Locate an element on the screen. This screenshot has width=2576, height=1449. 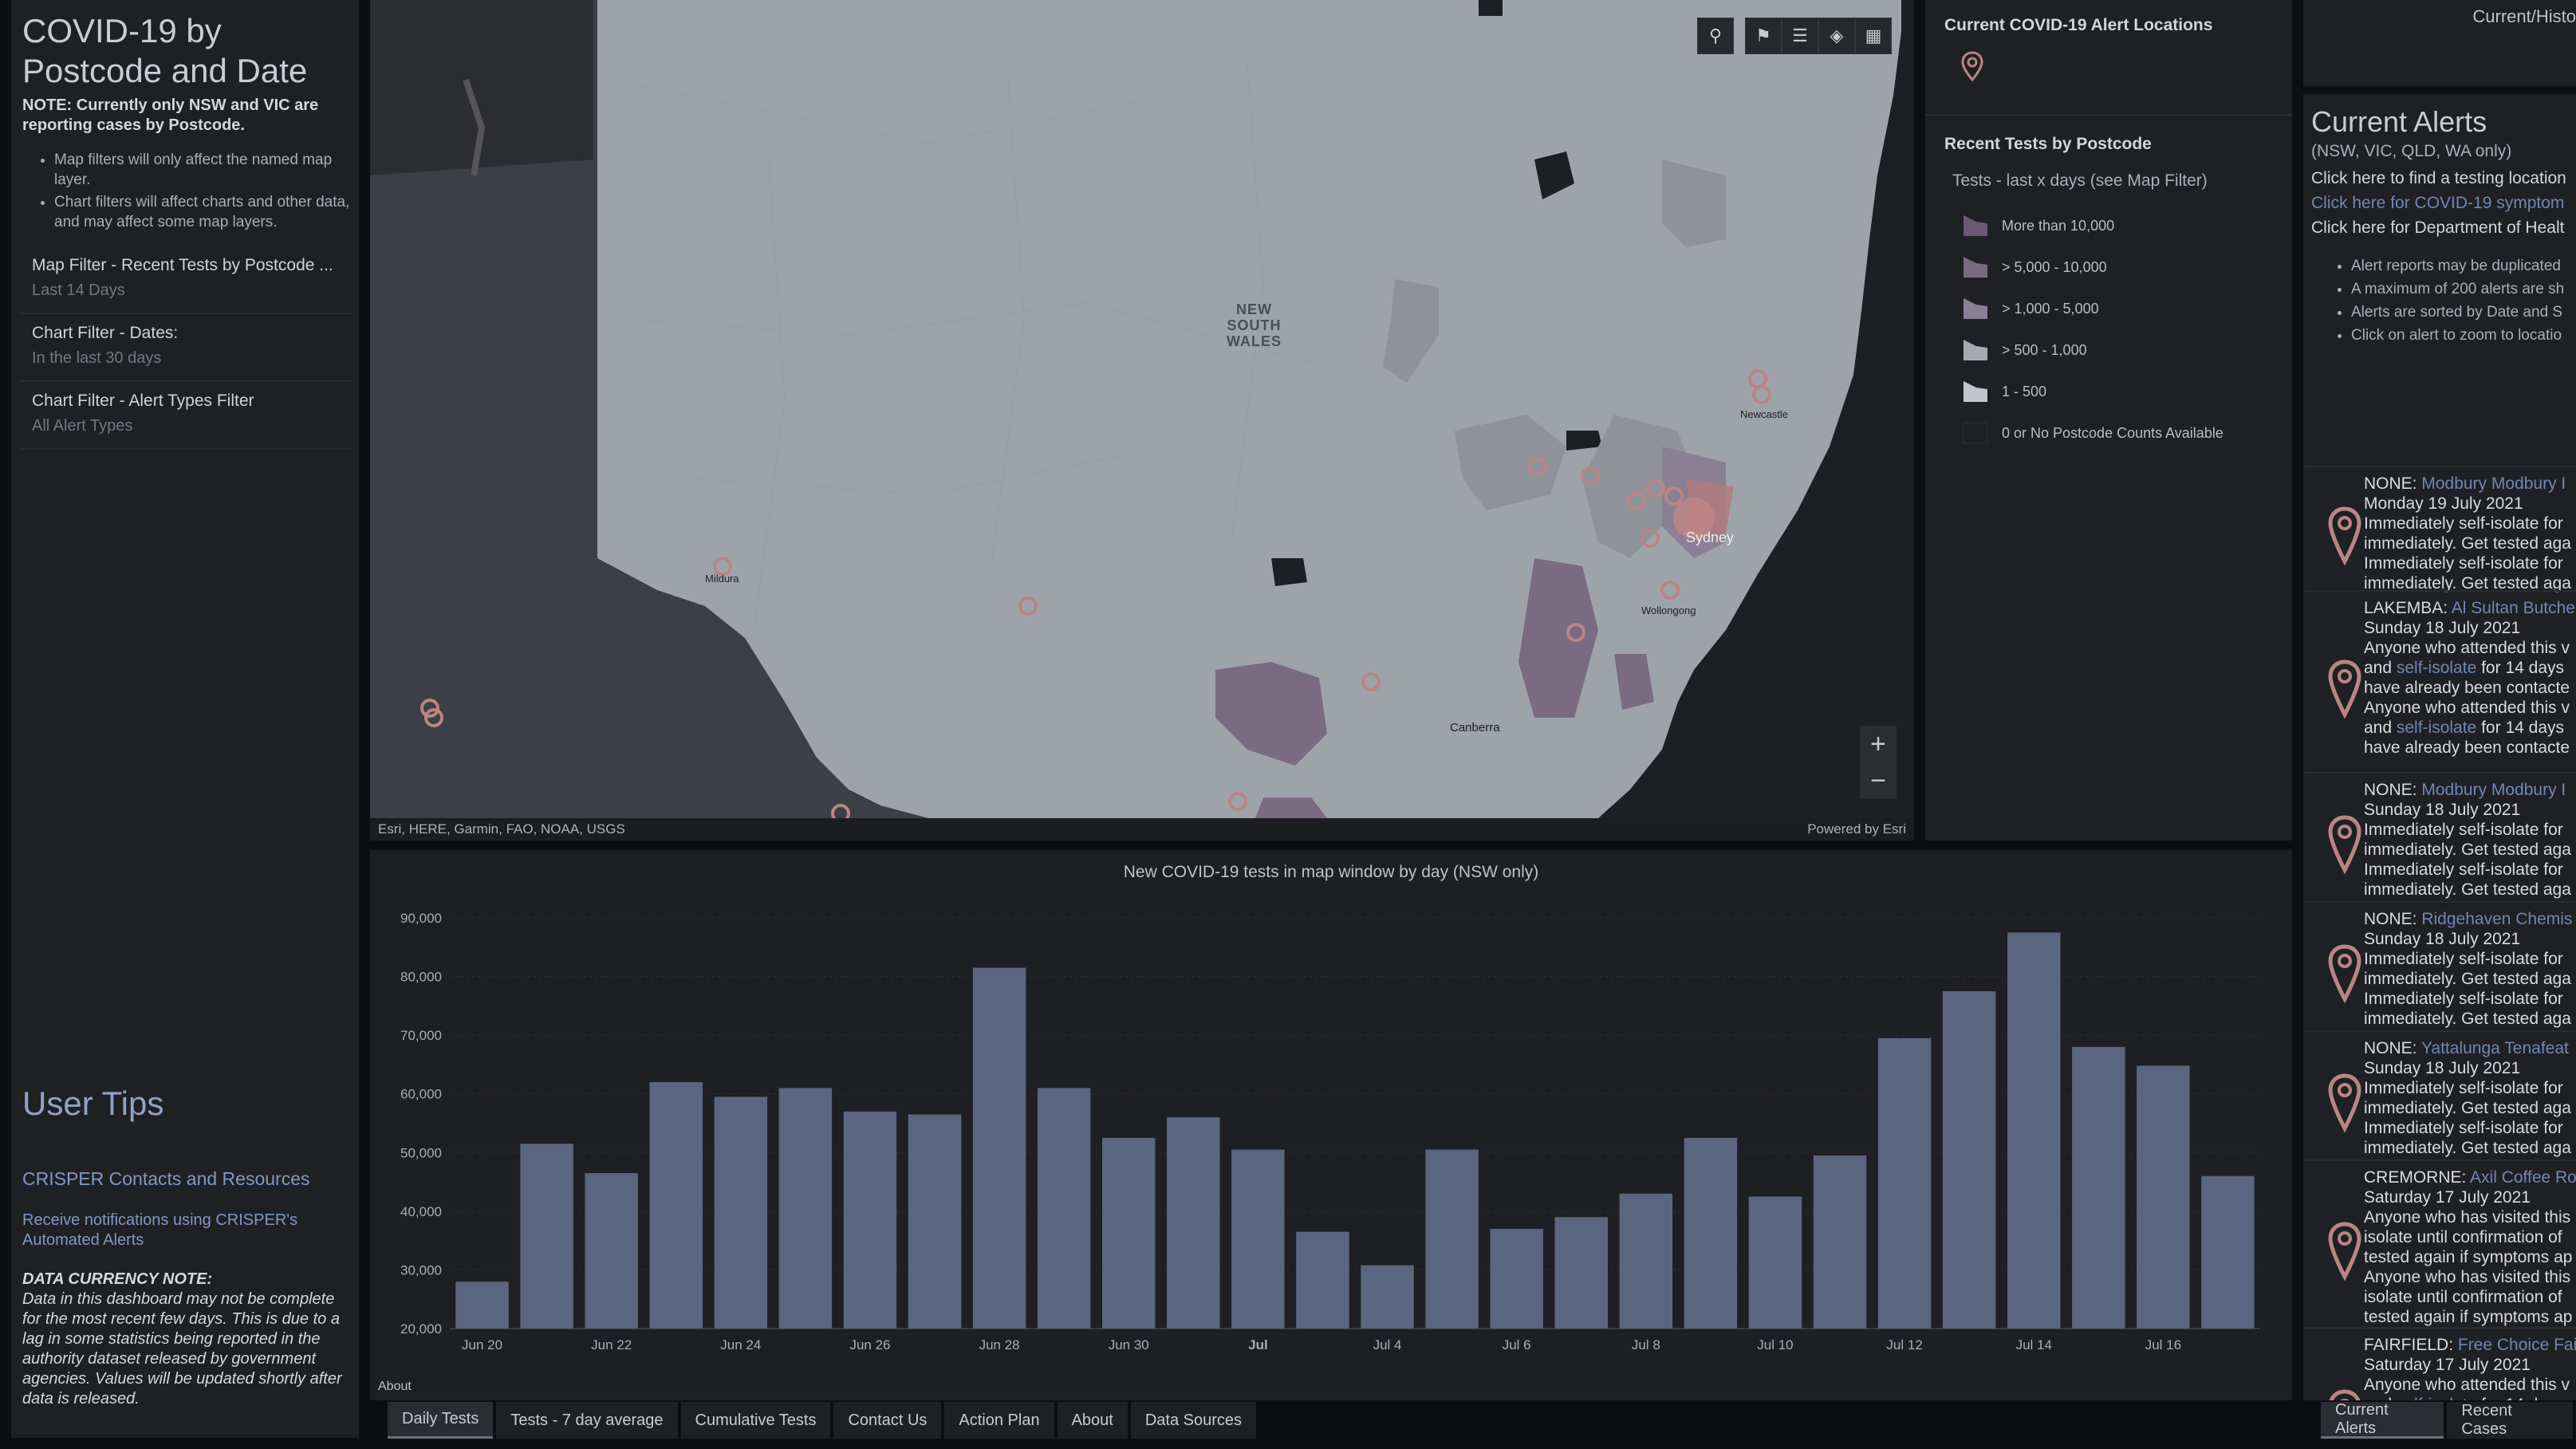
legend-list-icon: ☰ is located at coordinates (1800, 36).